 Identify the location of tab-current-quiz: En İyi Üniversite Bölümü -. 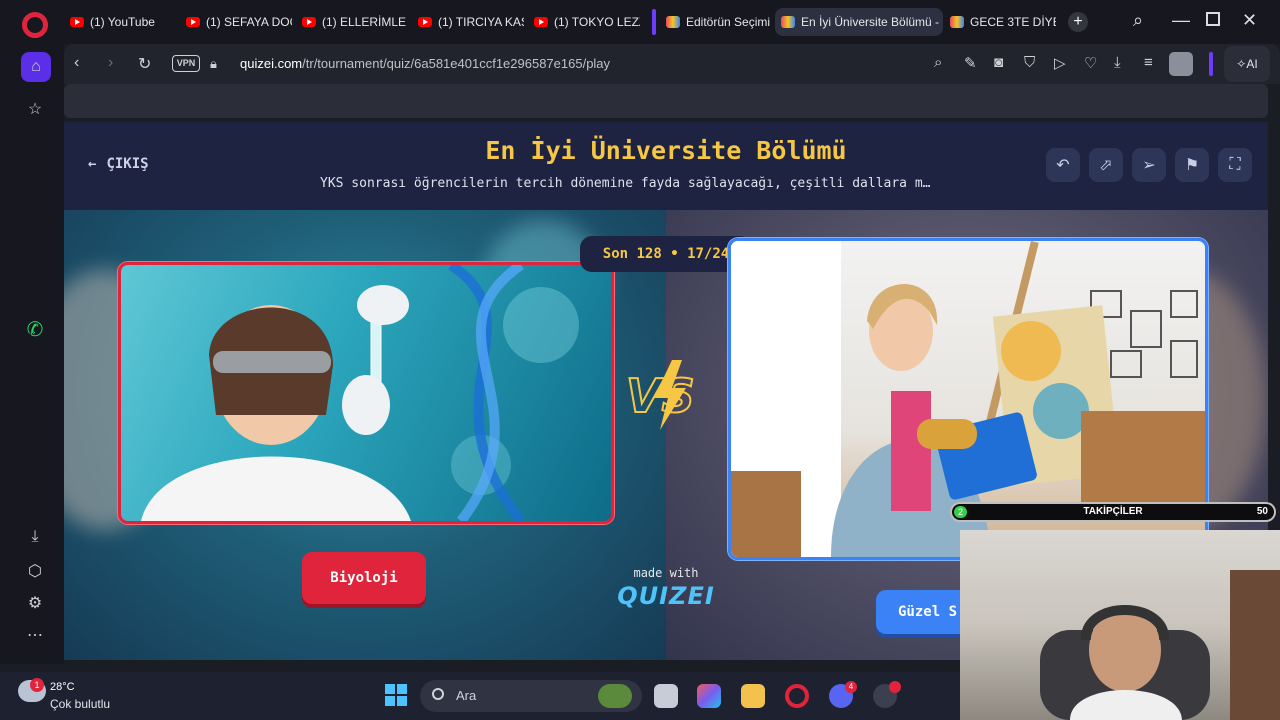
(859, 22).